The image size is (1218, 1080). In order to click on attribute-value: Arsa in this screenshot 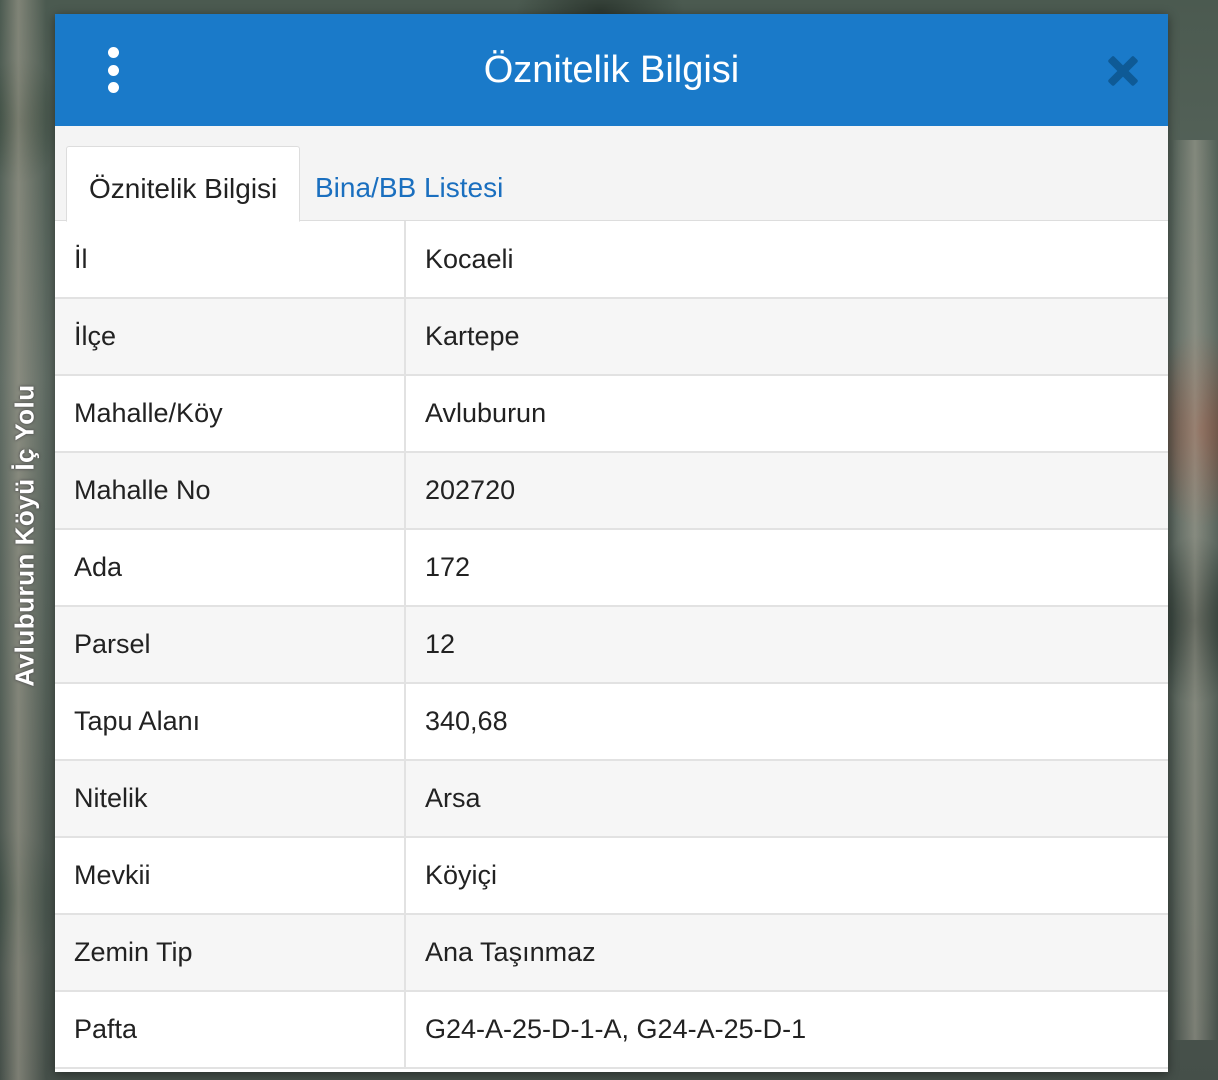, I will do `click(786, 799)`.